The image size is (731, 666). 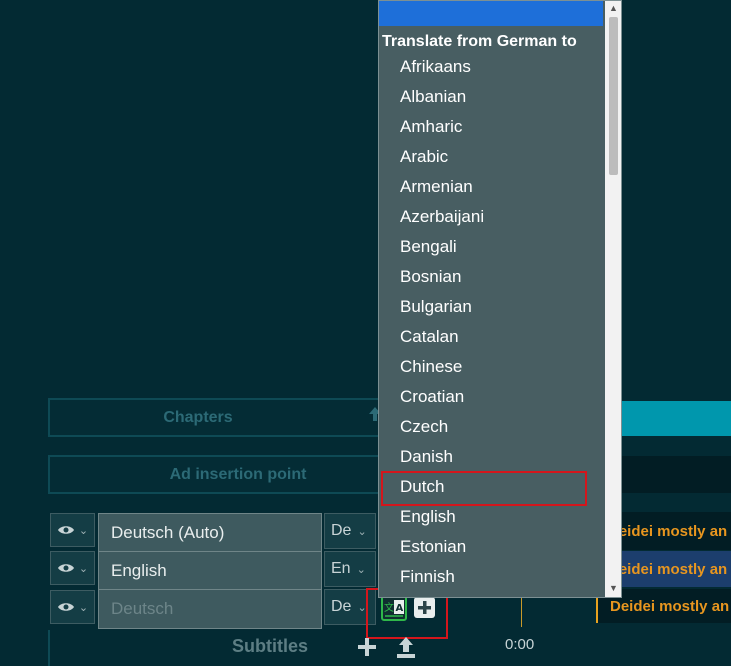 I want to click on cue-track-1: Deidei mostly an, so click(x=667, y=531).